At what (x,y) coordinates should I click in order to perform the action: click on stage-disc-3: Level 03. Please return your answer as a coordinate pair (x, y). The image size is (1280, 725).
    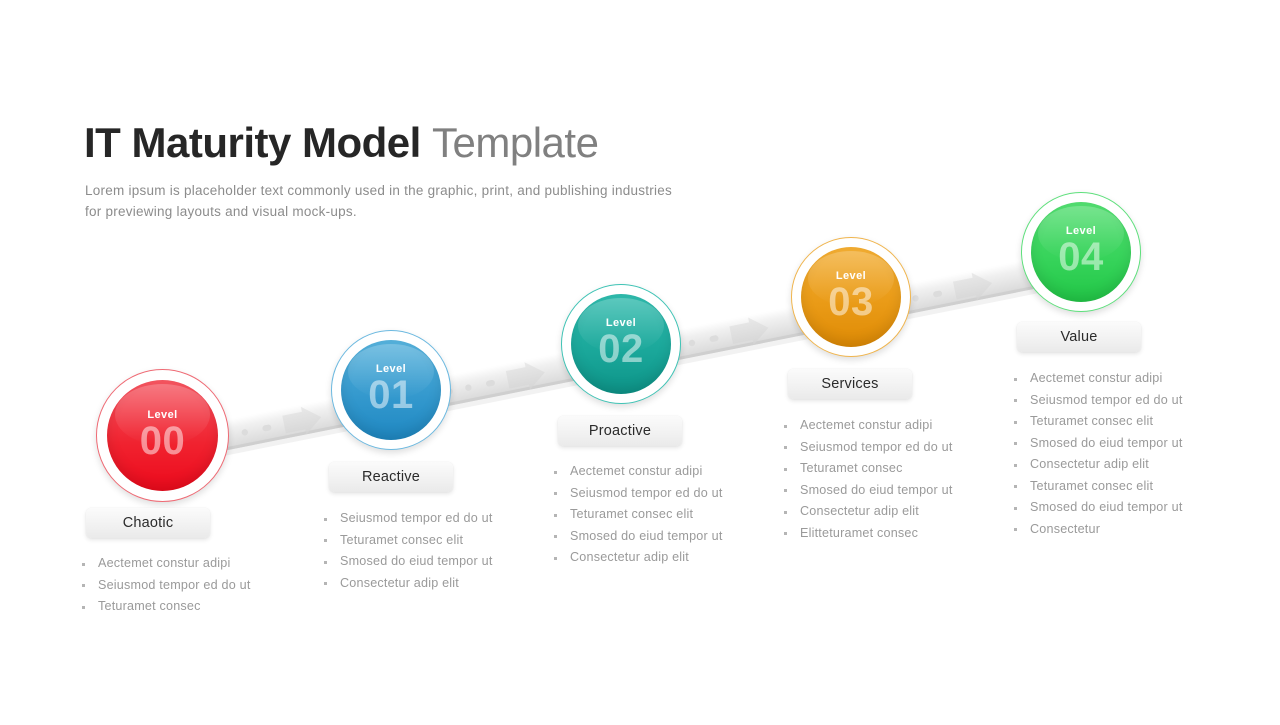
    Looking at the image, I should click on (851, 297).